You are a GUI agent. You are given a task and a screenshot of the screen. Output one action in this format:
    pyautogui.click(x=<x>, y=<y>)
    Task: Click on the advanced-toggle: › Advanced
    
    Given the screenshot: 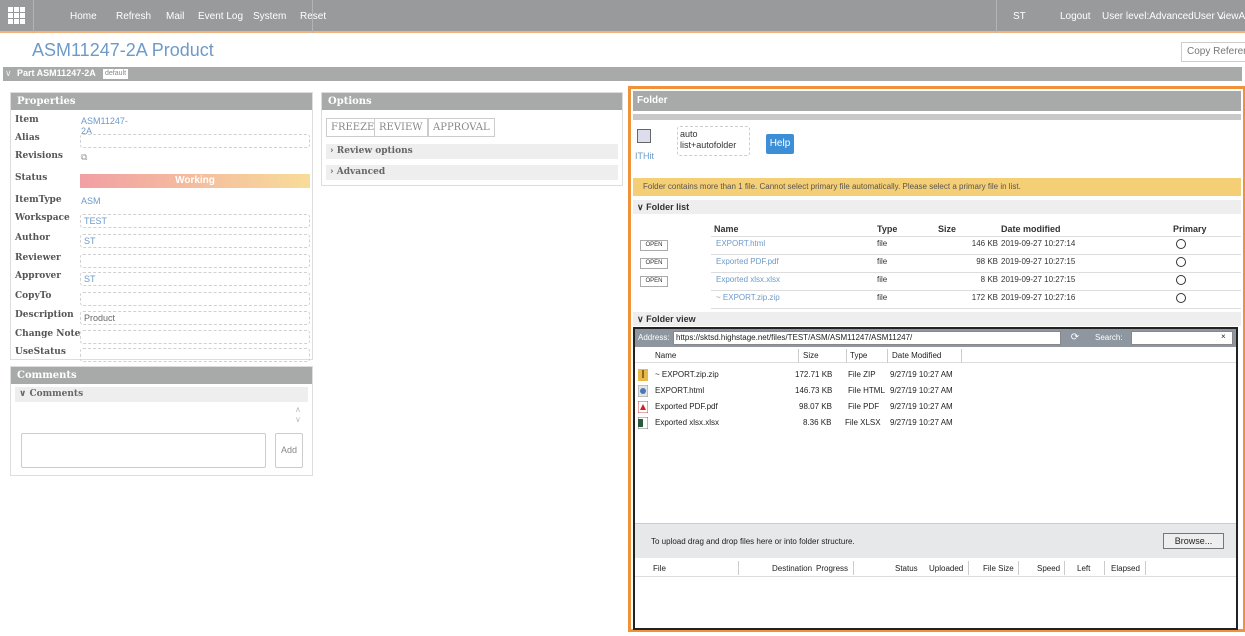 What is the action you would take?
    pyautogui.click(x=472, y=172)
    